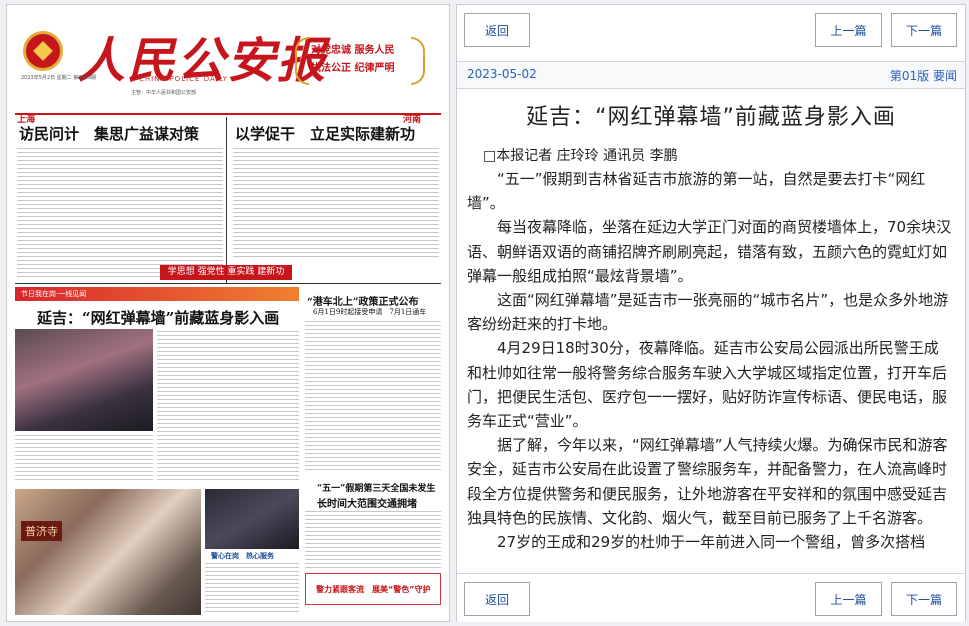 The height and width of the screenshot is (626, 969). What do you see at coordinates (848, 30) in the screenshot?
I see `prev-article-button-top: 上一篇` at bounding box center [848, 30].